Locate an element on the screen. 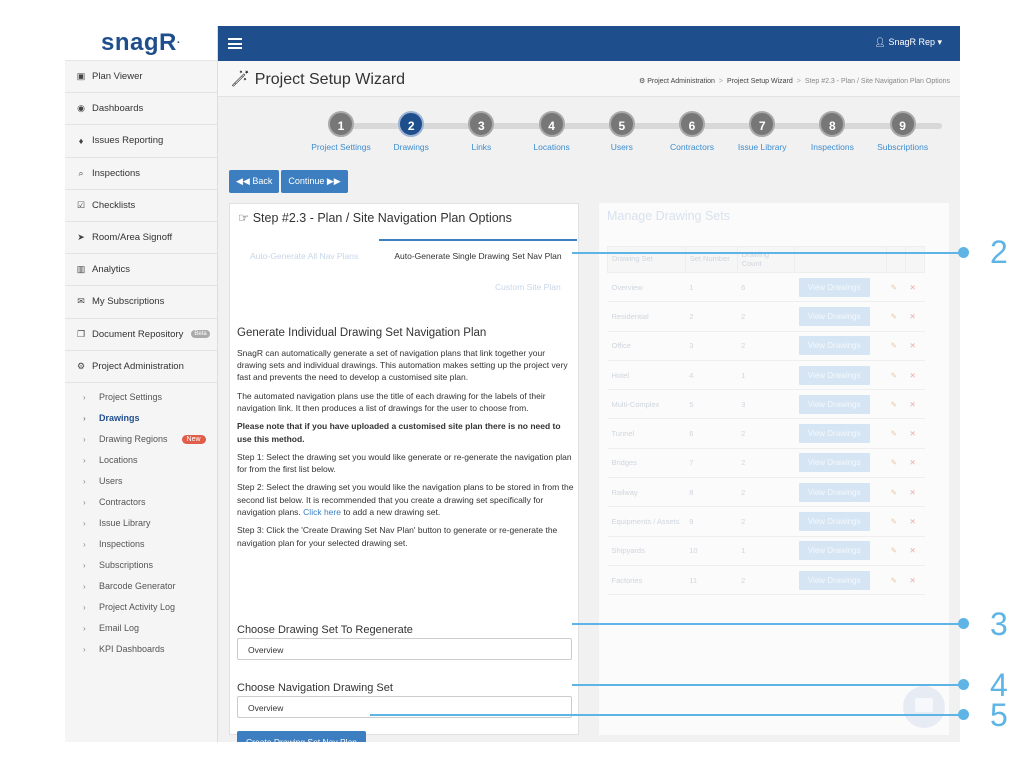 This screenshot has height=768, width=1024. subnav-item-locations: › Locations is located at coordinates (141, 460).